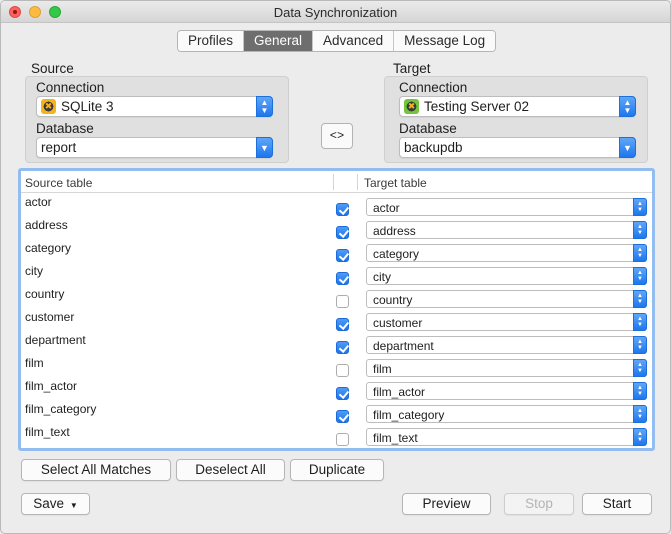 This screenshot has width=671, height=534. Describe the element at coordinates (399, 392) in the screenshot. I see `target-table-value: film_actor` at that location.